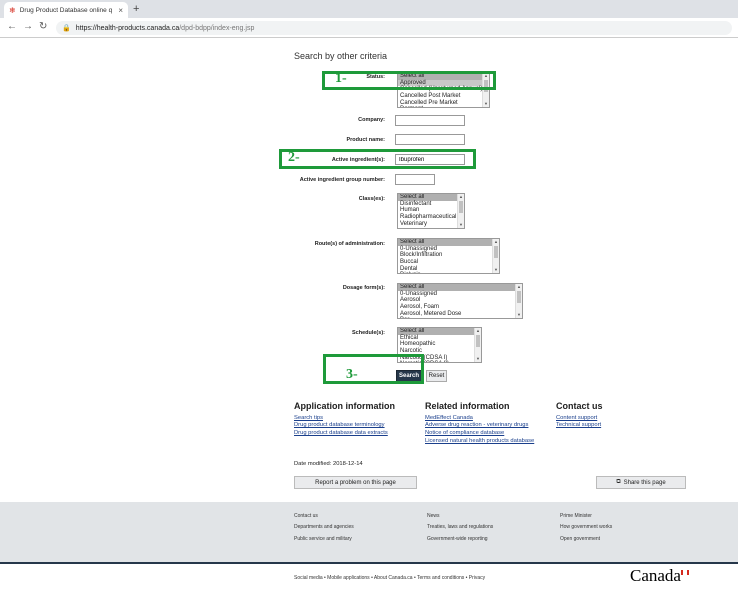  What do you see at coordinates (136, 9) in the screenshot?
I see `new-tab-button: +` at bounding box center [136, 9].